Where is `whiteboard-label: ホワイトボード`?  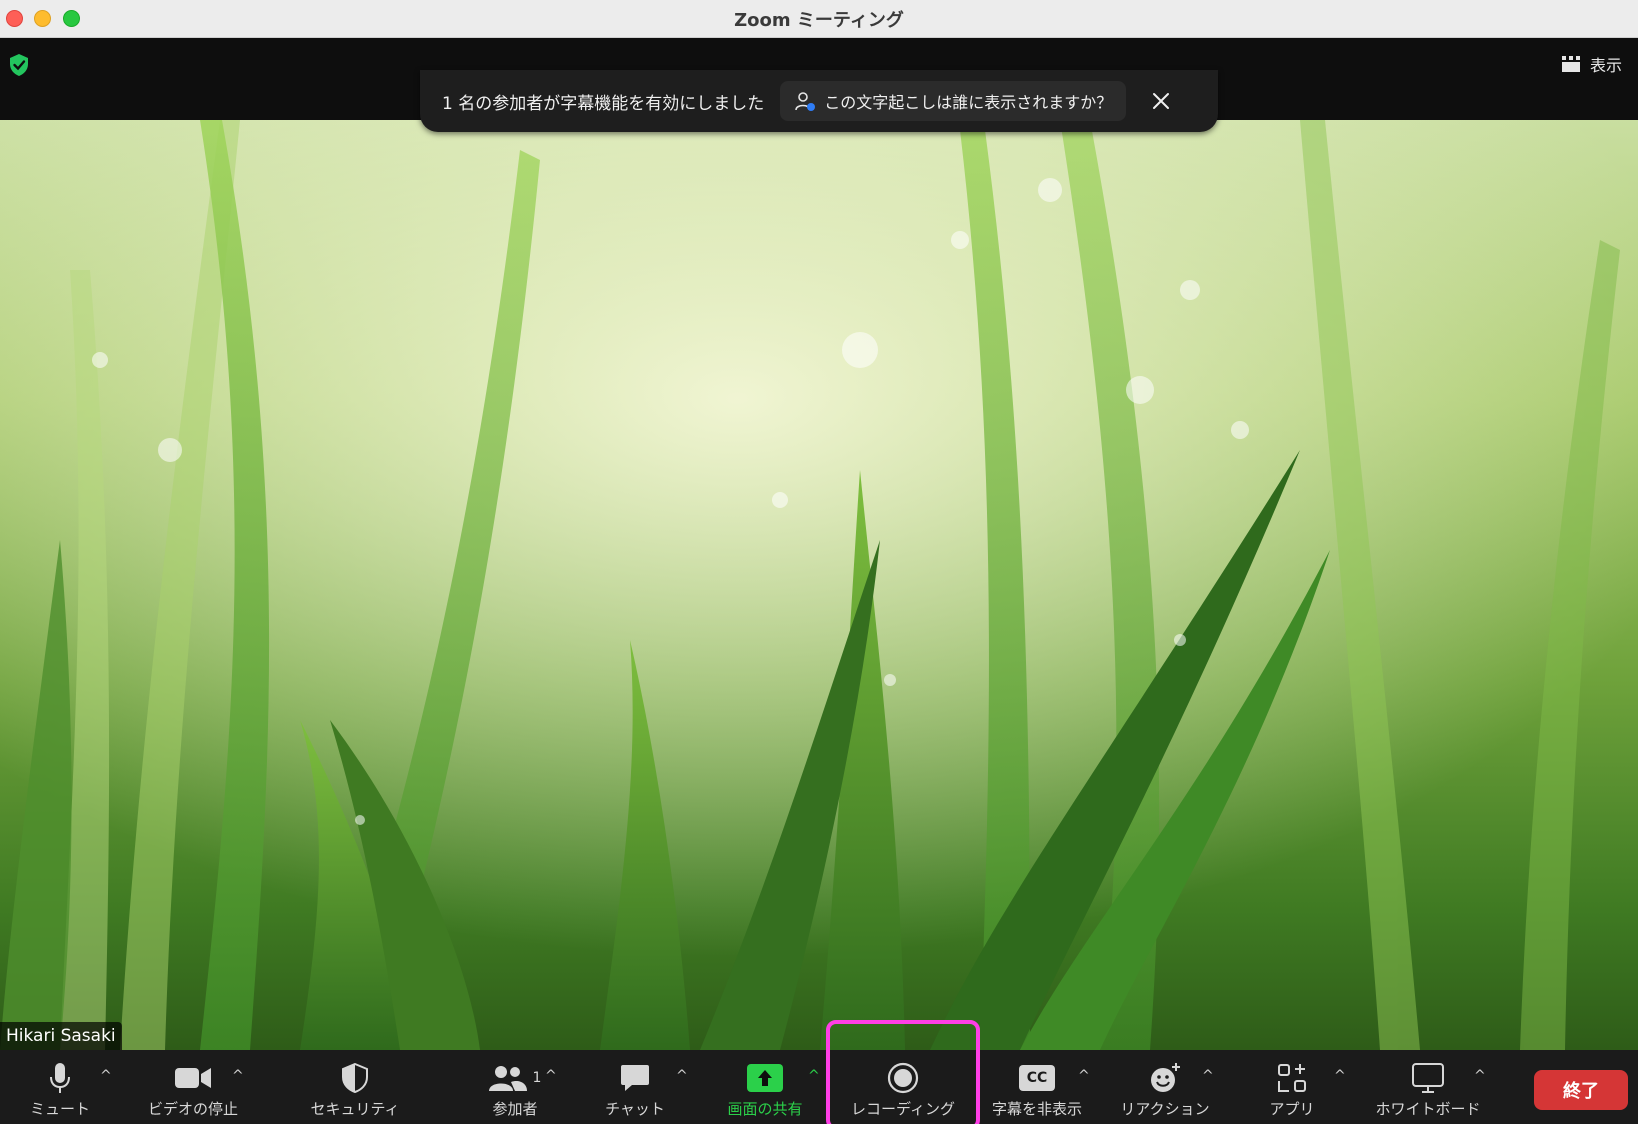
whiteboard-label: ホワイトボード is located at coordinates (1428, 1109).